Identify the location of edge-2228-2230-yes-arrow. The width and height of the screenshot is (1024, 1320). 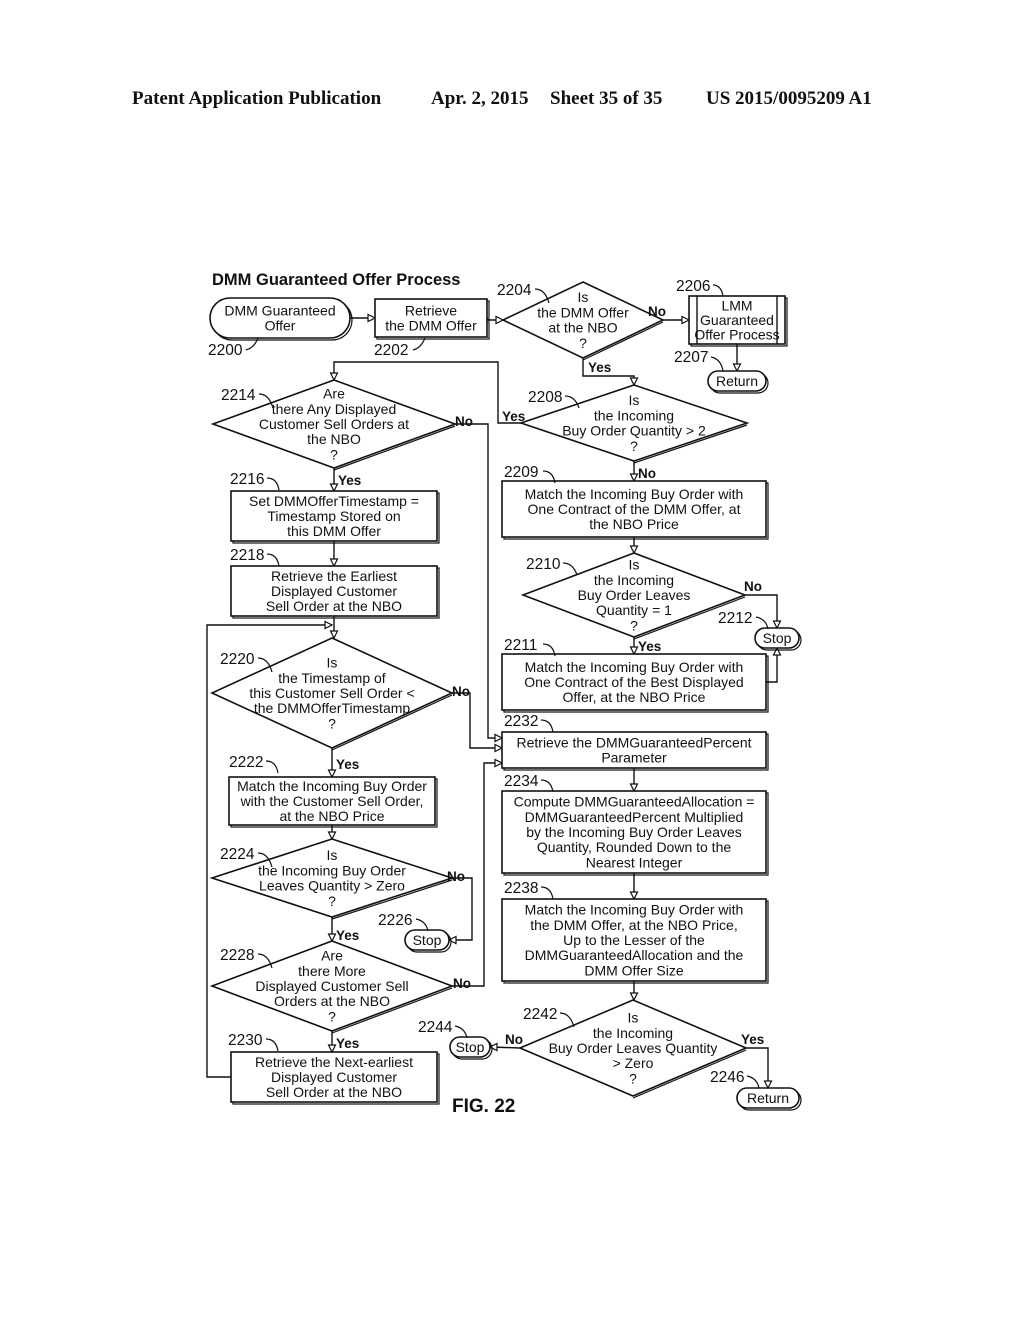
(332, 1049).